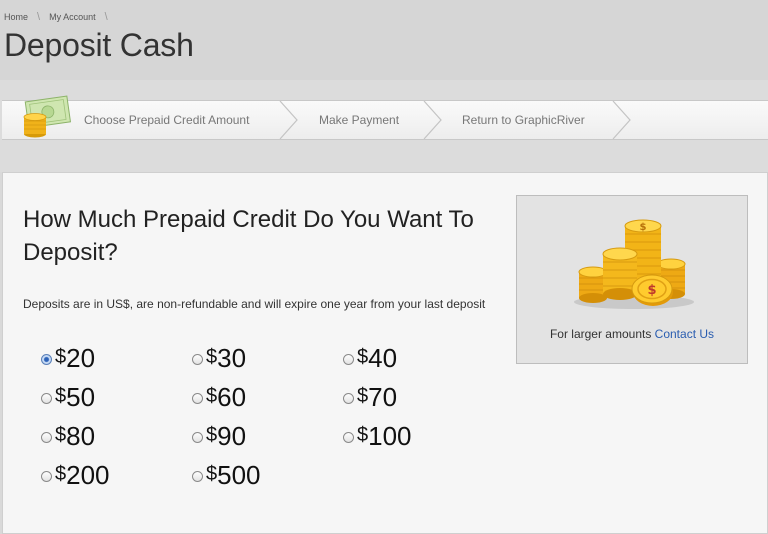  I want to click on step-make-payment: Make Payment, so click(359, 120).